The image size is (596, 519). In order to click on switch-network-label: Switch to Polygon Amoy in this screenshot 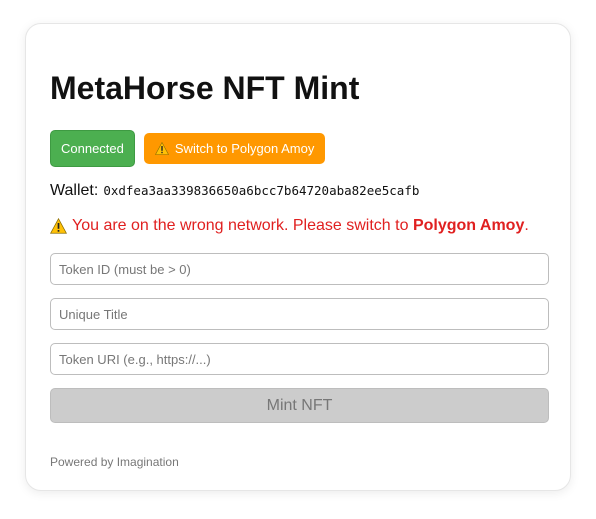, I will do `click(244, 148)`.